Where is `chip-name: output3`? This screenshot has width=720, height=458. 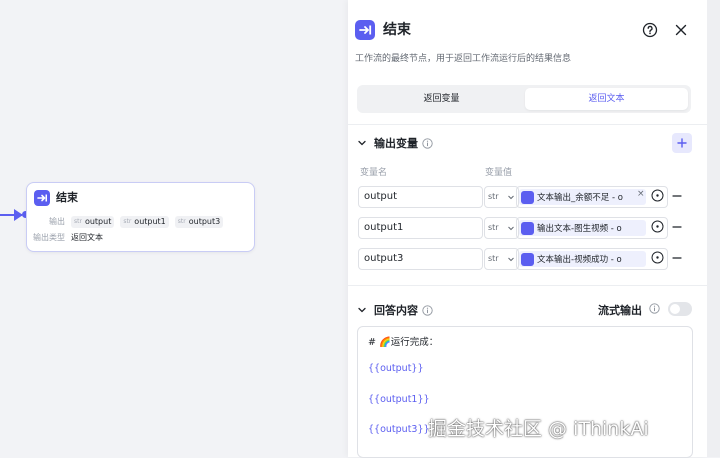
chip-name: output3 is located at coordinates (204, 221).